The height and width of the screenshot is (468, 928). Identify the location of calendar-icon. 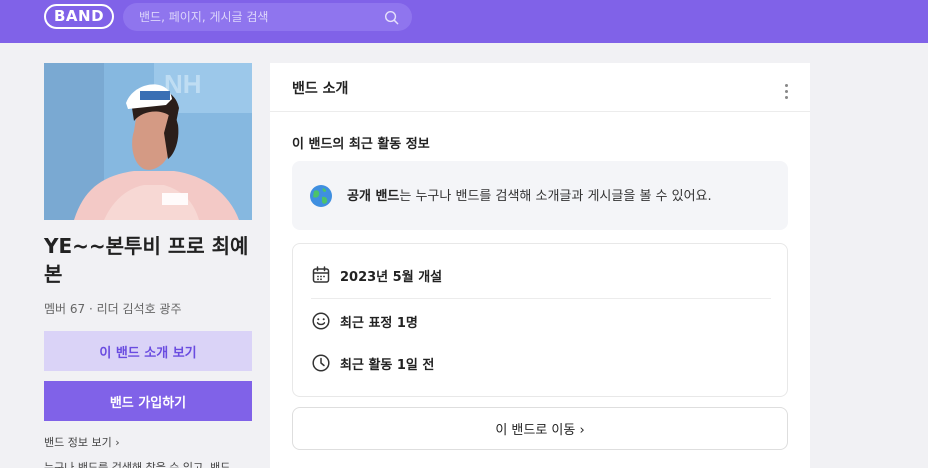
(321, 274).